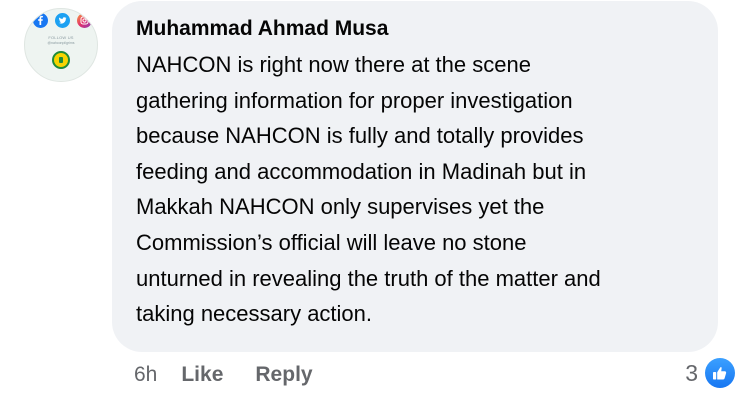 The image size is (750, 401). Describe the element at coordinates (61, 60) in the screenshot. I see `organization-logo` at that location.